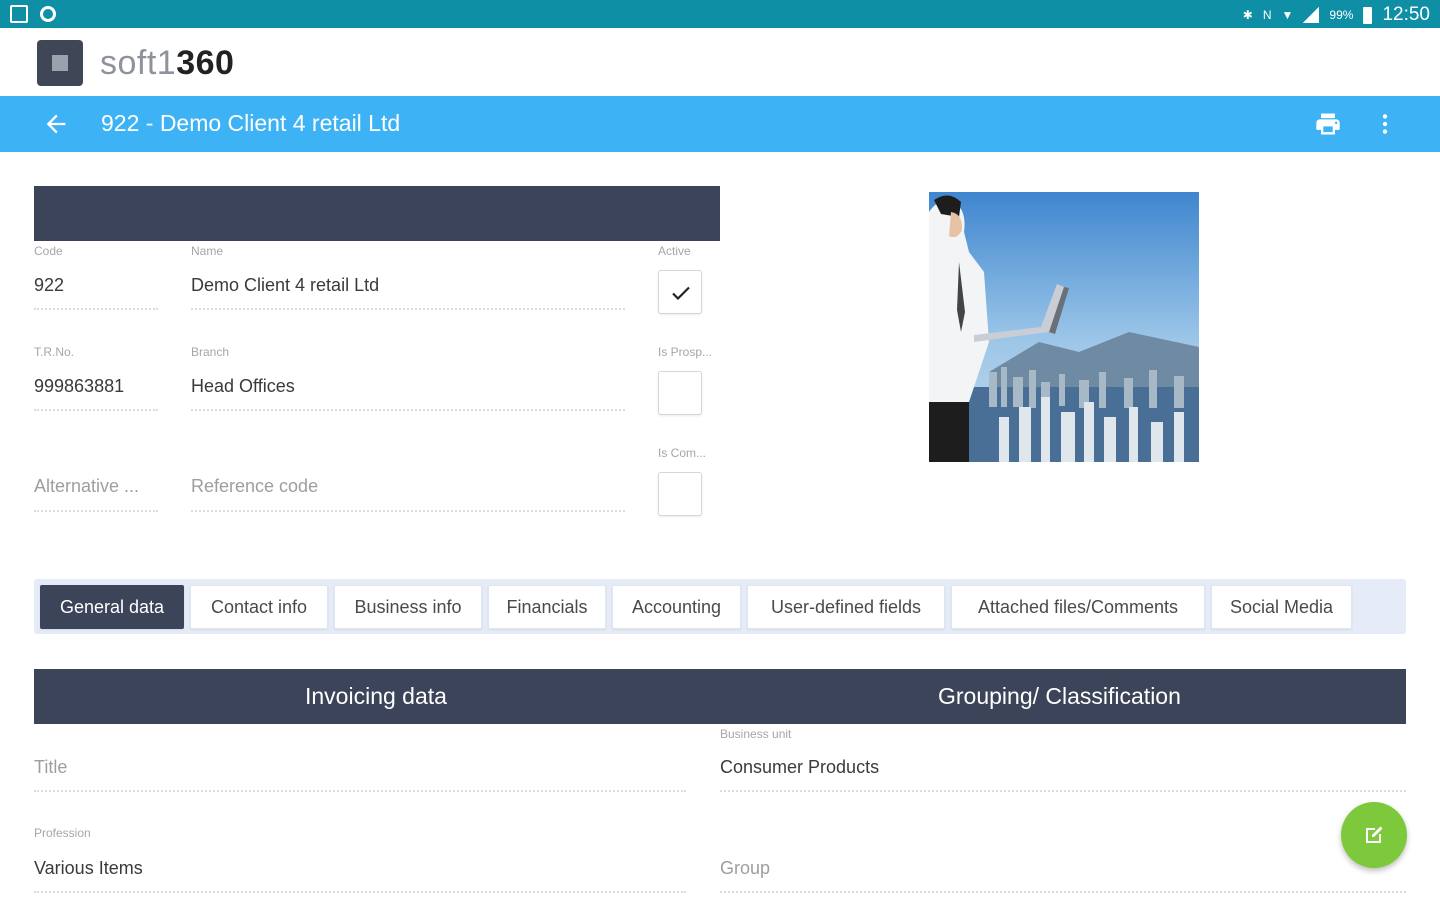 Image resolution: width=1440 pixels, height=900 pixels. I want to click on businessman-city-image, so click(1064, 327).